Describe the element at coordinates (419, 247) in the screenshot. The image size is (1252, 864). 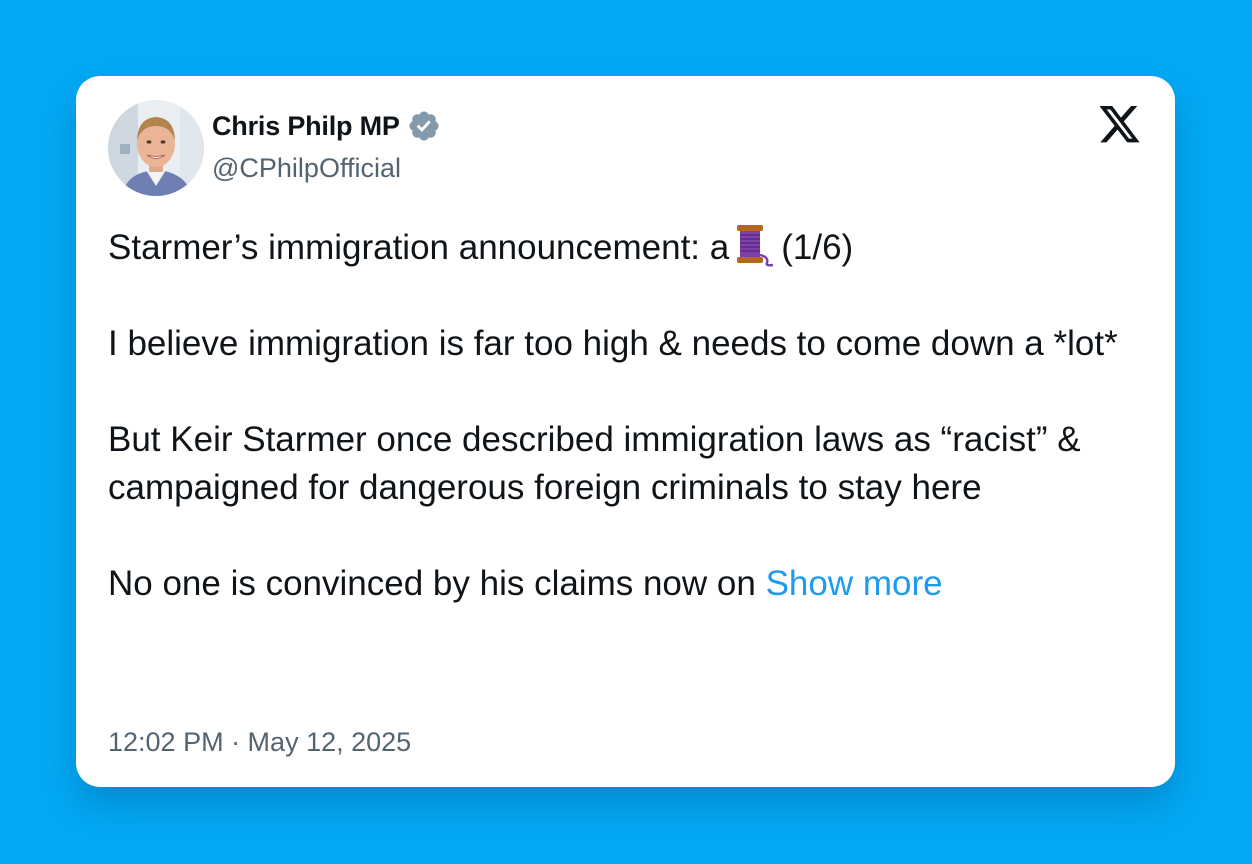
I see `tweet-paragraph-text: Starmer’s immigration announcement: a` at that location.